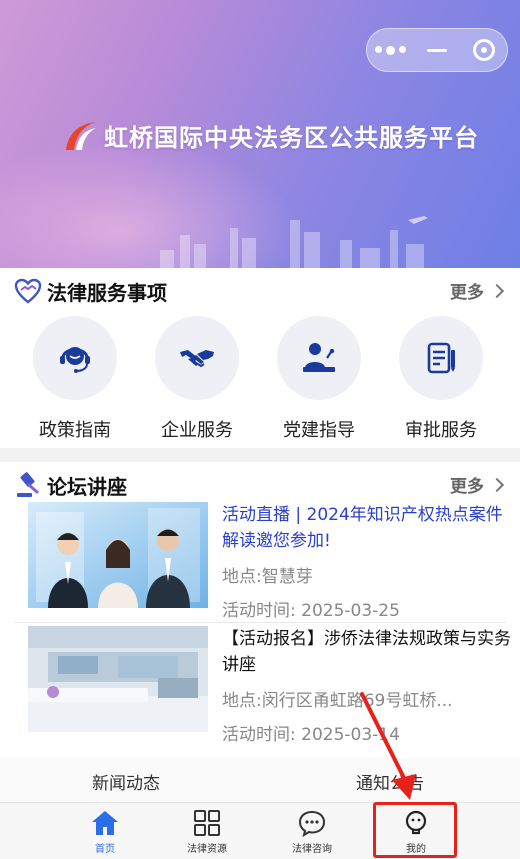  What do you see at coordinates (311, 611) in the screenshot?
I see `article-time: 活动时间: 2025-03-25` at bounding box center [311, 611].